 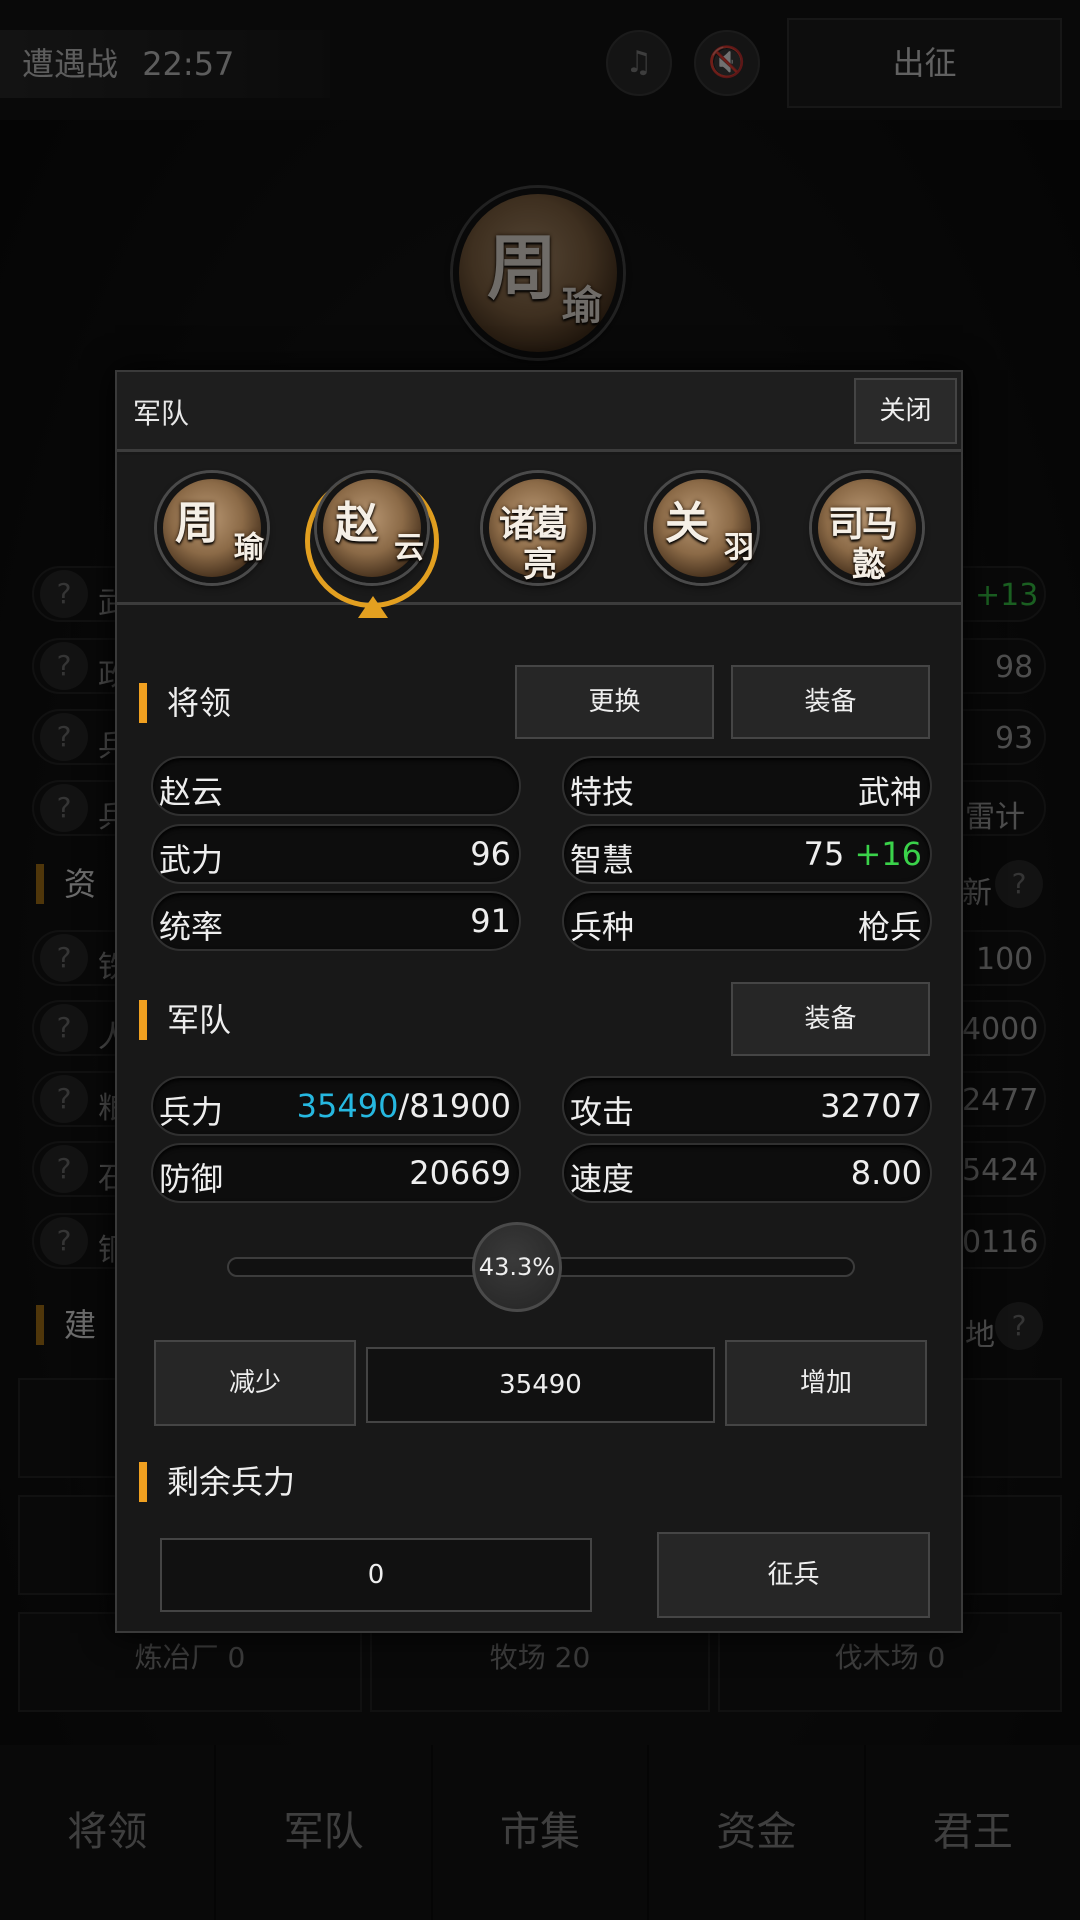 What do you see at coordinates (747, 1173) in the screenshot?
I see `speed-field: 速度 8.00` at bounding box center [747, 1173].